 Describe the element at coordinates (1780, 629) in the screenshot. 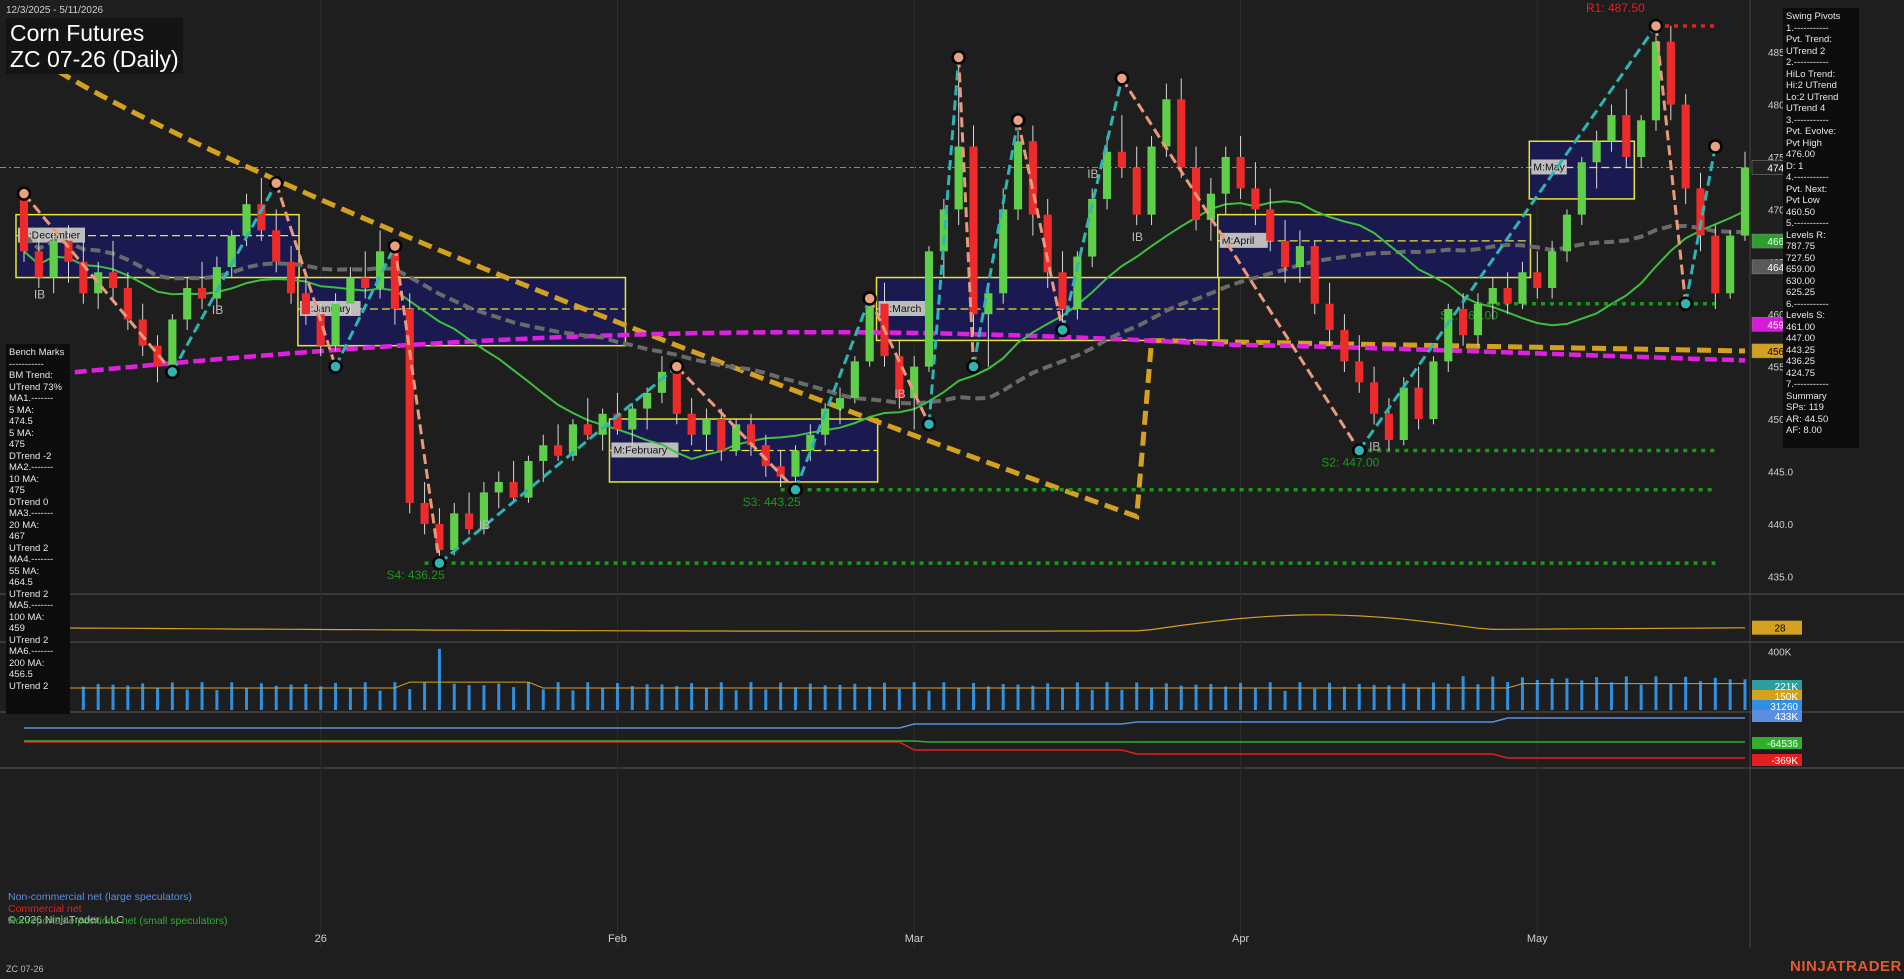

I see `oscillator-badge-label: 28` at that location.